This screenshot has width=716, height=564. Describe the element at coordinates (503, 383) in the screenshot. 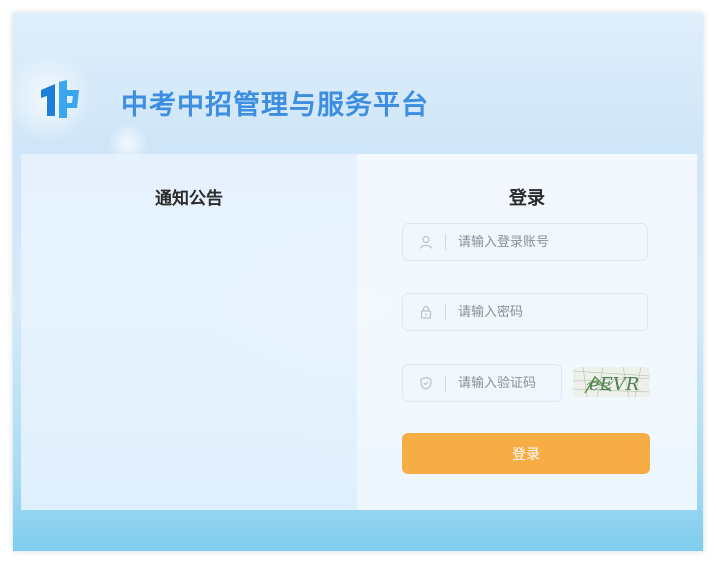

I see `captcha-input` at that location.